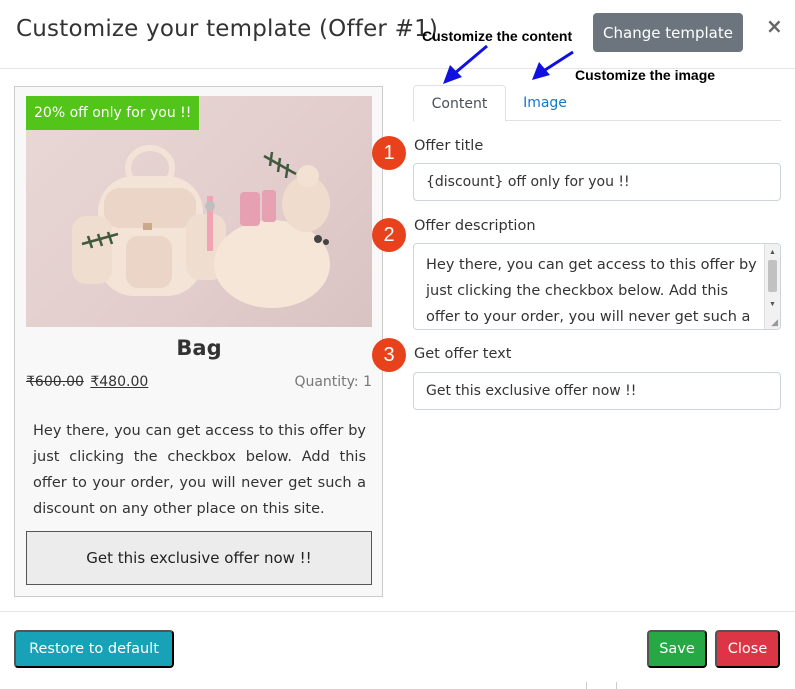 This screenshot has width=795, height=689. I want to click on tab-image: Image, so click(545, 103).